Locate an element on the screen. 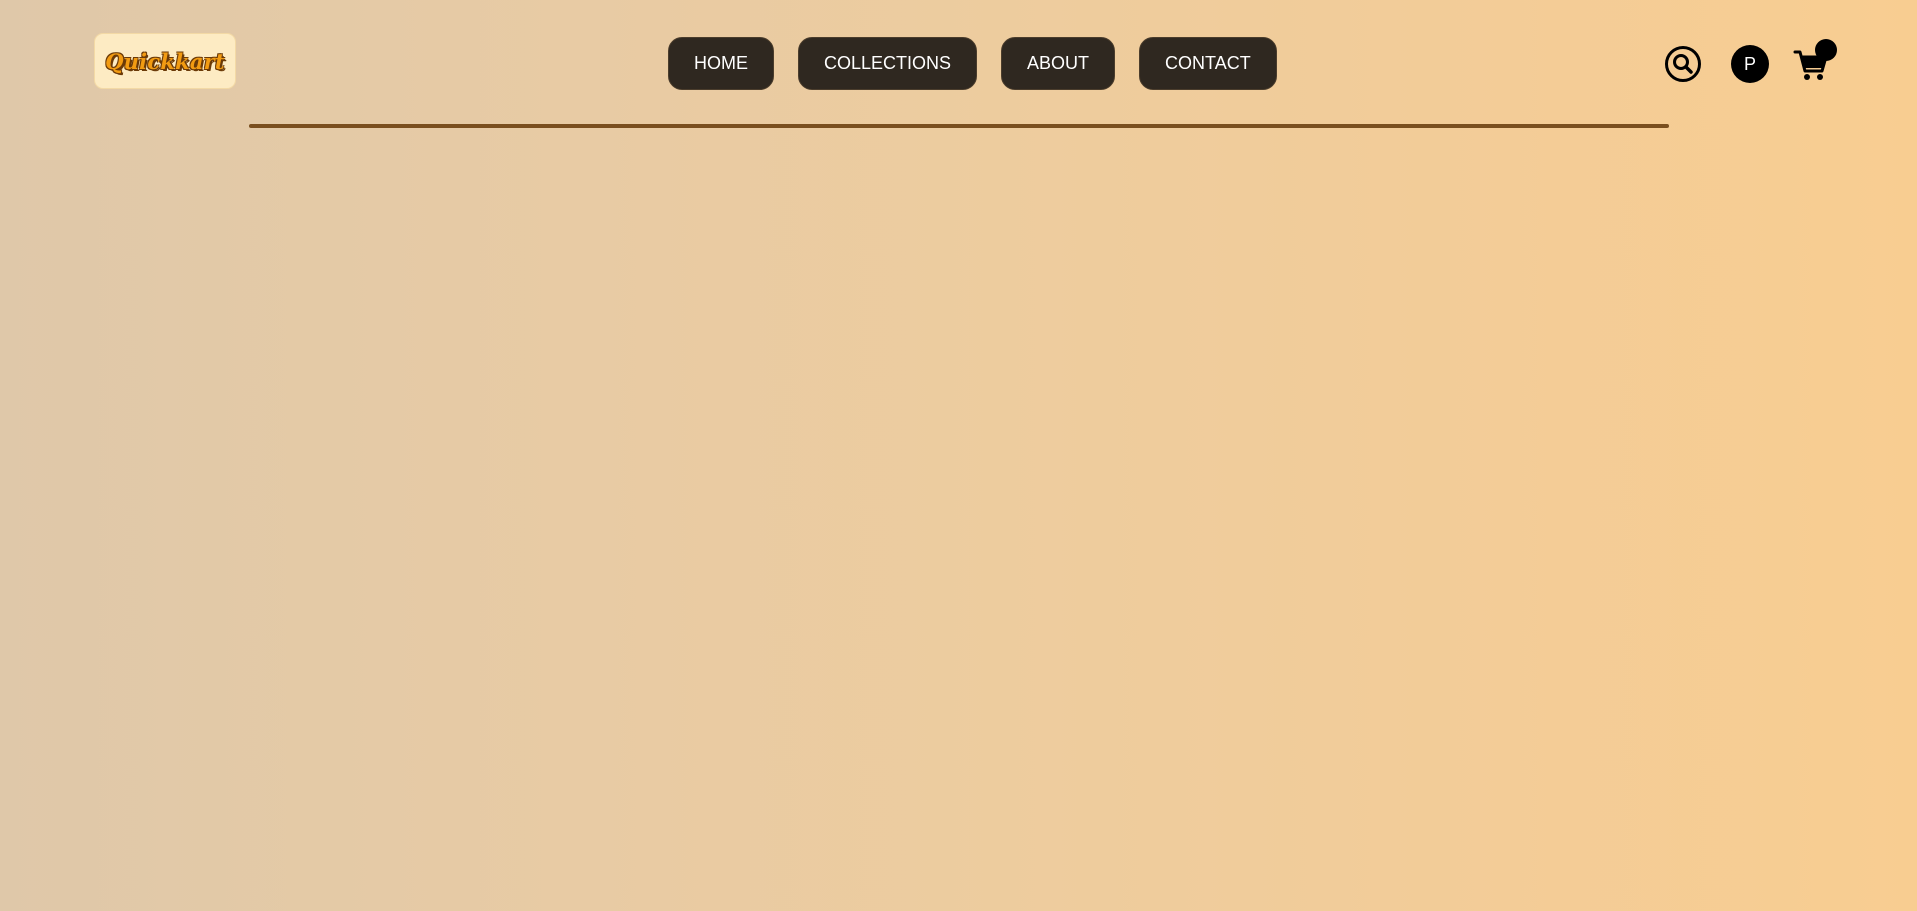  profile-initial: P is located at coordinates (1749, 63).